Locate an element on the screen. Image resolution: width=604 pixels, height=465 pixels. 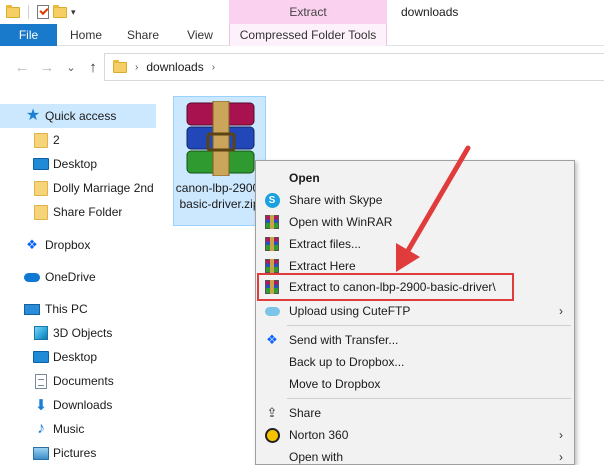
documents-icon is located at coordinates (41, 381).